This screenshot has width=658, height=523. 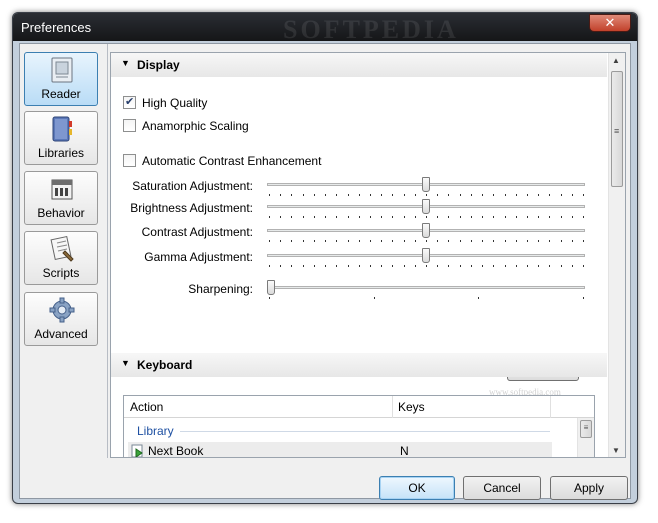 I want to click on nav-advanced-label: Advanced, so click(x=61, y=334).